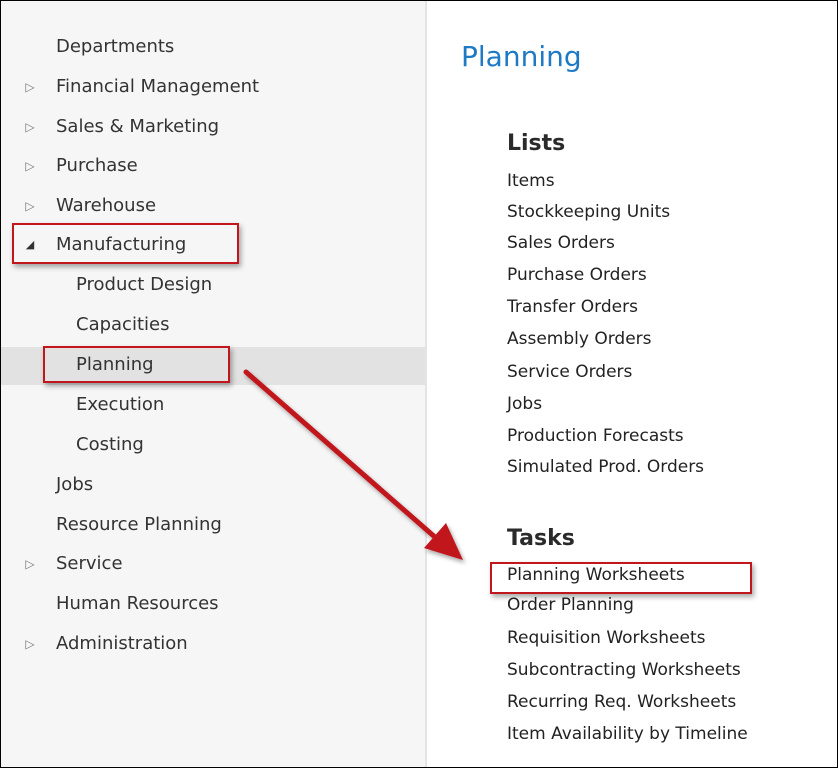 This screenshot has height=768, width=838. What do you see at coordinates (137, 603) in the screenshot?
I see `nav-item-label: Human Resources` at bounding box center [137, 603].